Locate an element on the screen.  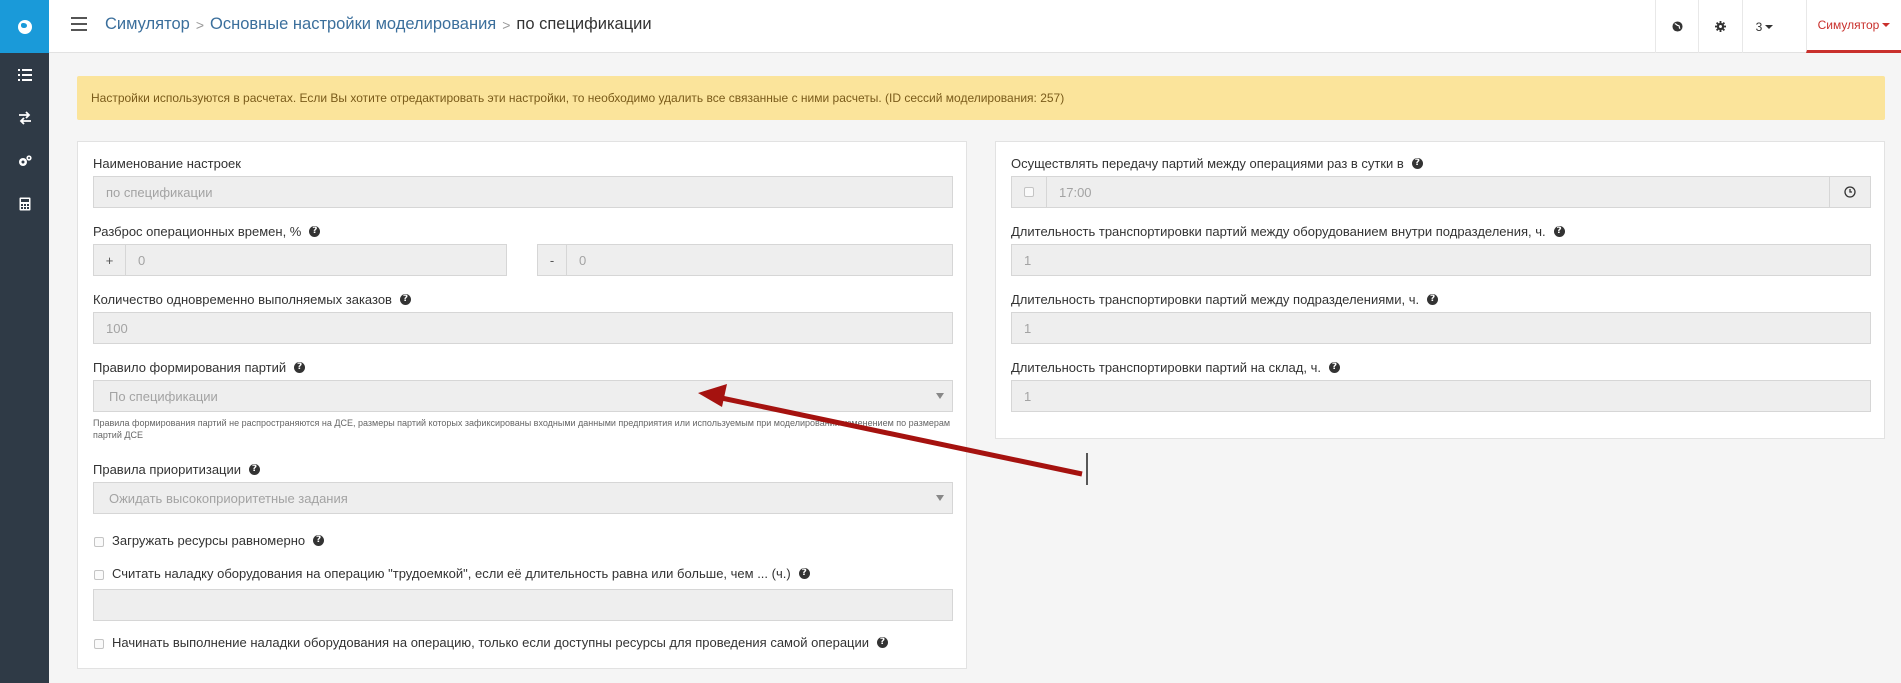
settings-name-label: Наименование настроек is located at coordinates (167, 163).